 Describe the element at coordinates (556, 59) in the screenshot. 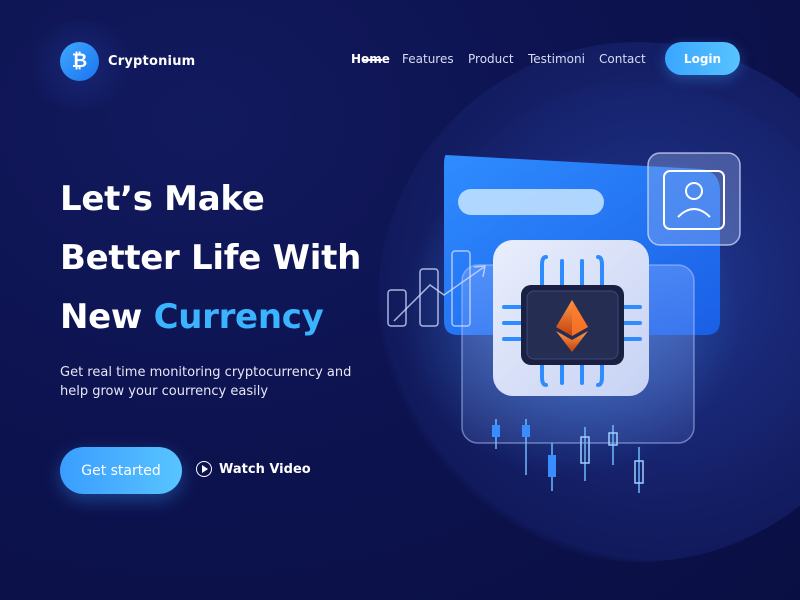

I see `nav-item-testimoni: Testimoni` at that location.